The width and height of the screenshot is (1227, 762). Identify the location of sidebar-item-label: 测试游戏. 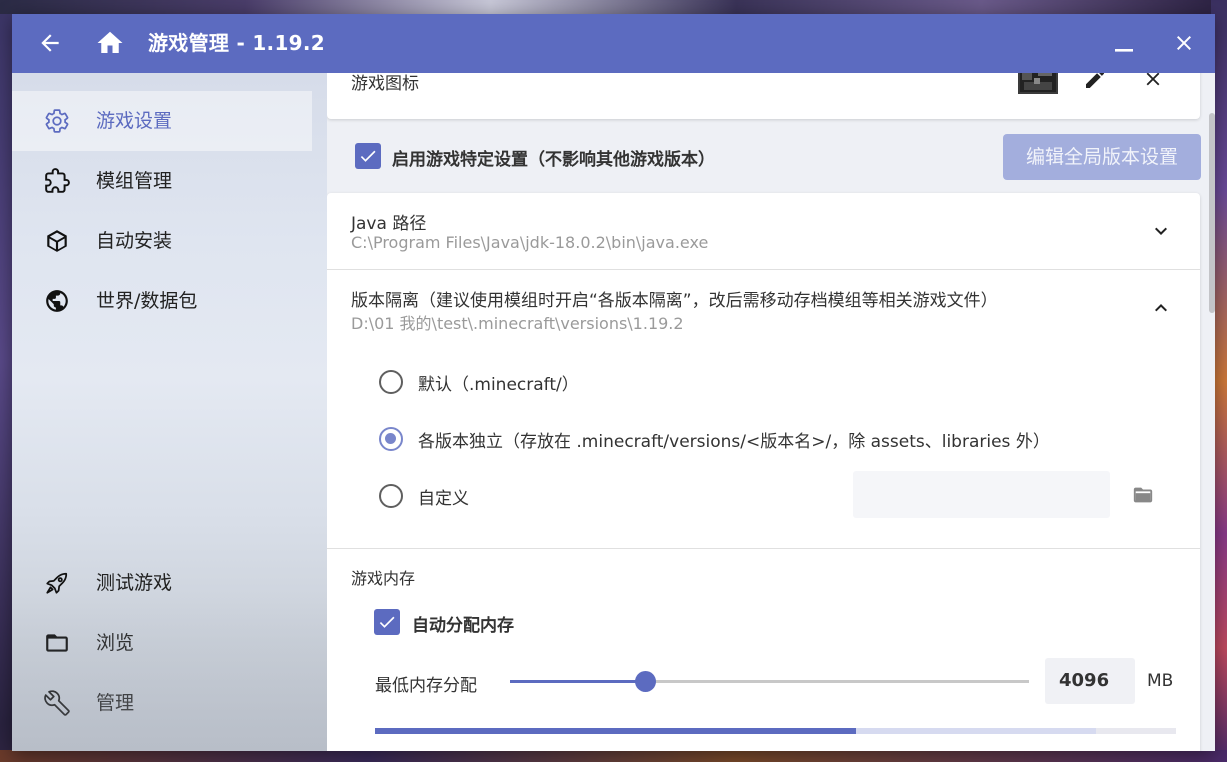
(134, 583).